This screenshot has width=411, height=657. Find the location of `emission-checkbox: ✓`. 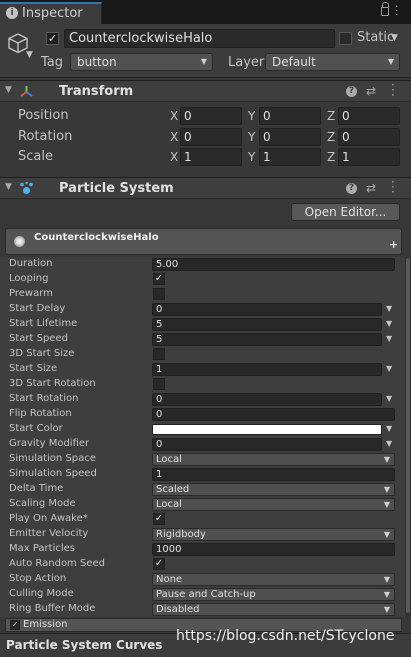

emission-checkbox: ✓ is located at coordinates (15, 625).